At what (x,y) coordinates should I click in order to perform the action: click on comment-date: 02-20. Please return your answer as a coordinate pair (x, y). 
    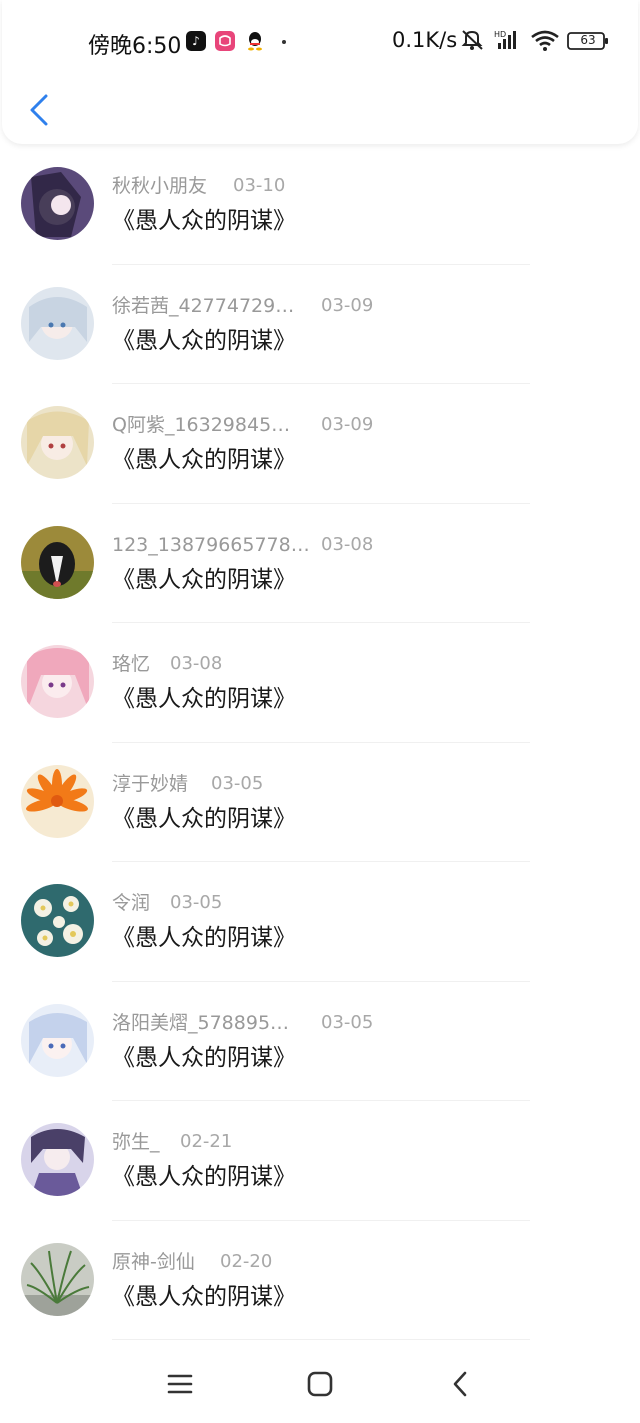
    Looking at the image, I should click on (246, 1261).